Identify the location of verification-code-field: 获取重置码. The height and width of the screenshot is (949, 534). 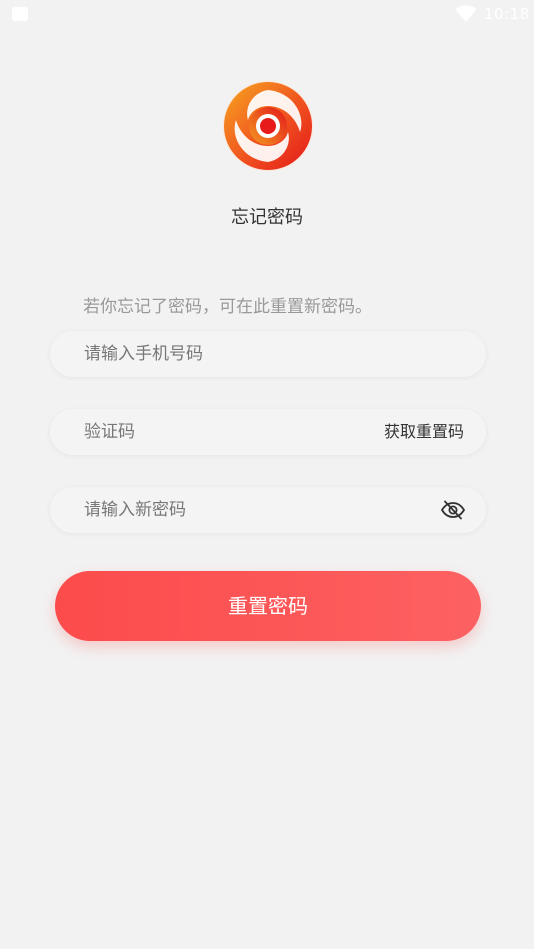
(268, 432).